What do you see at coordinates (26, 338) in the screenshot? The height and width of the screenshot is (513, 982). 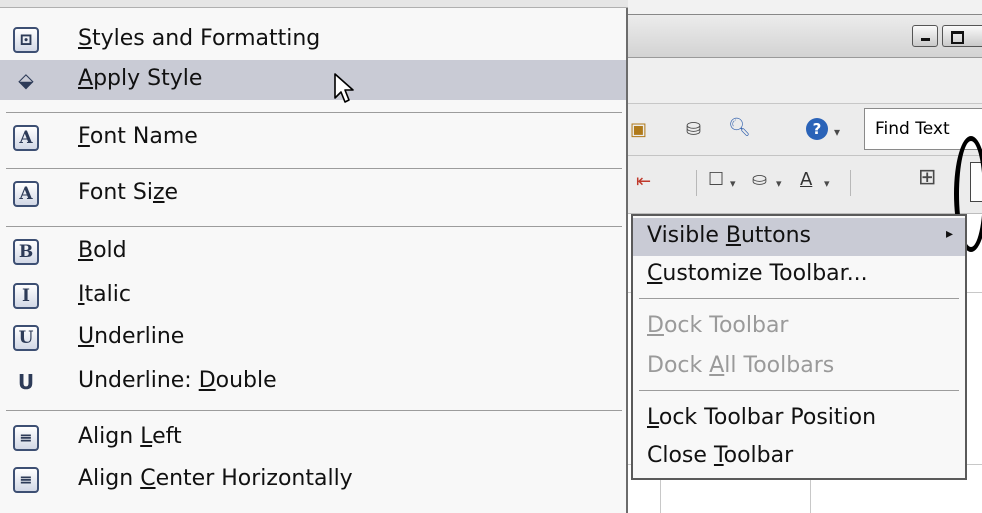 I see `underline-icon: U` at bounding box center [26, 338].